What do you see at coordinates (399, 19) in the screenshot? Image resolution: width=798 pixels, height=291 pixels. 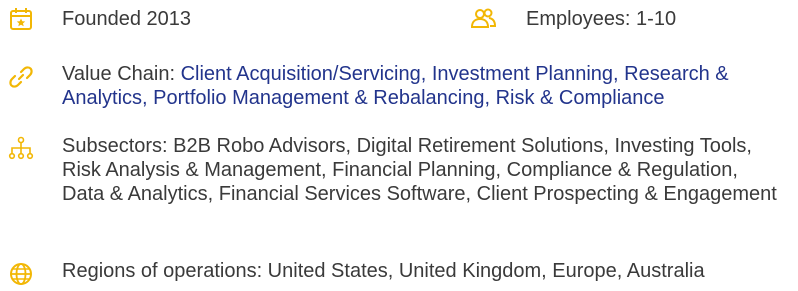 I see `employees-row: Employees: 1-10` at bounding box center [399, 19].